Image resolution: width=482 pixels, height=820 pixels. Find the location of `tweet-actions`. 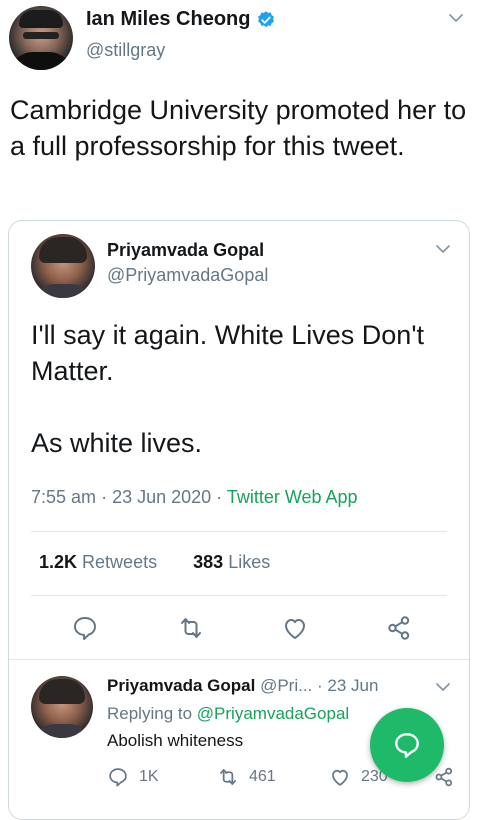

tweet-actions is located at coordinates (239, 628).